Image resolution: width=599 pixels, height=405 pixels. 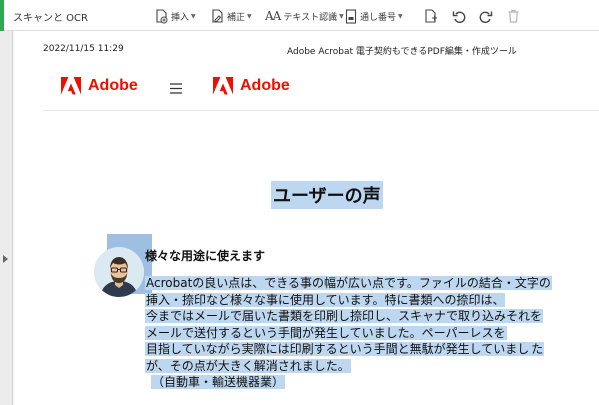 What do you see at coordinates (325, 299) in the screenshot?
I see `text-line: 挿入・捺印など様々な事に使用しています。特に書類への捺印は、` at bounding box center [325, 299].